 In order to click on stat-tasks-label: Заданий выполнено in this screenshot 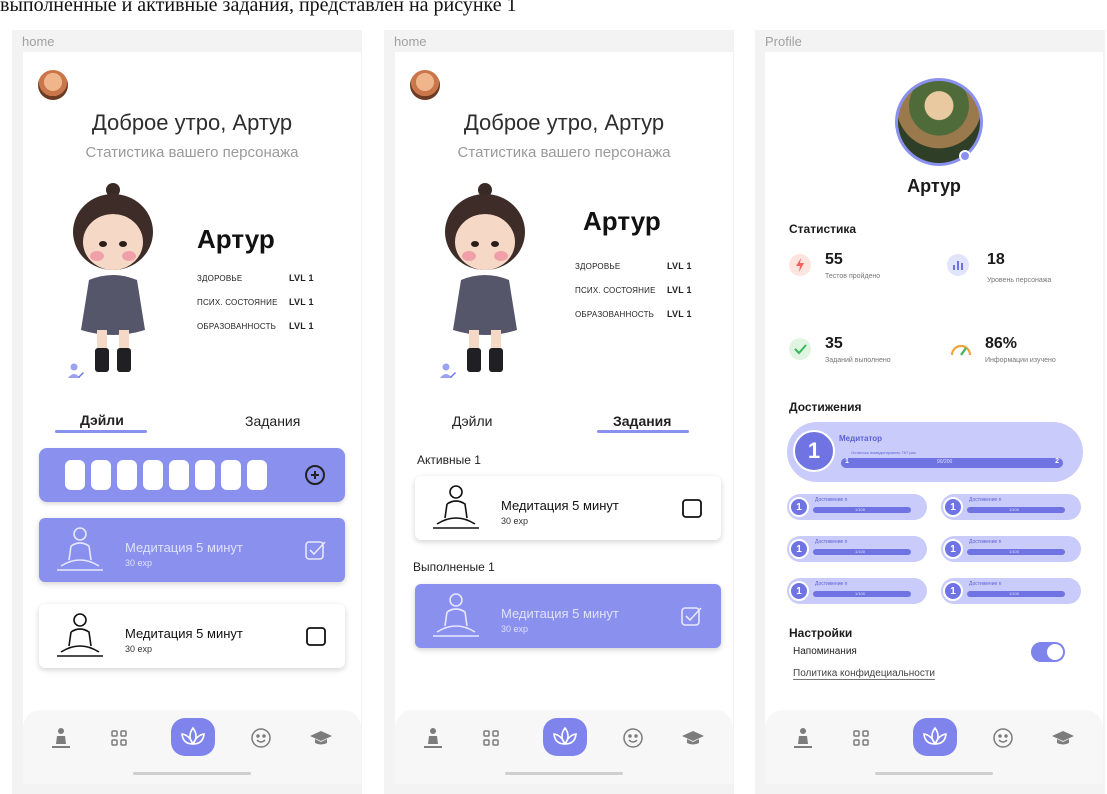, I will do `click(858, 360)`.